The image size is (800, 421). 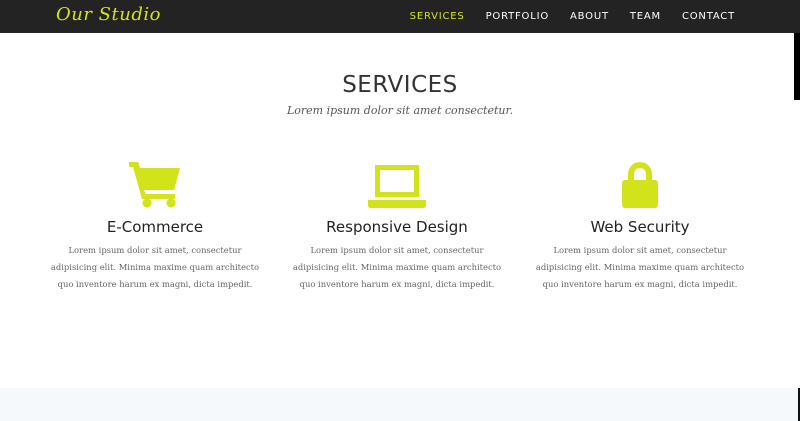 What do you see at coordinates (155, 188) in the screenshot?
I see `shopping-cart-icon` at bounding box center [155, 188].